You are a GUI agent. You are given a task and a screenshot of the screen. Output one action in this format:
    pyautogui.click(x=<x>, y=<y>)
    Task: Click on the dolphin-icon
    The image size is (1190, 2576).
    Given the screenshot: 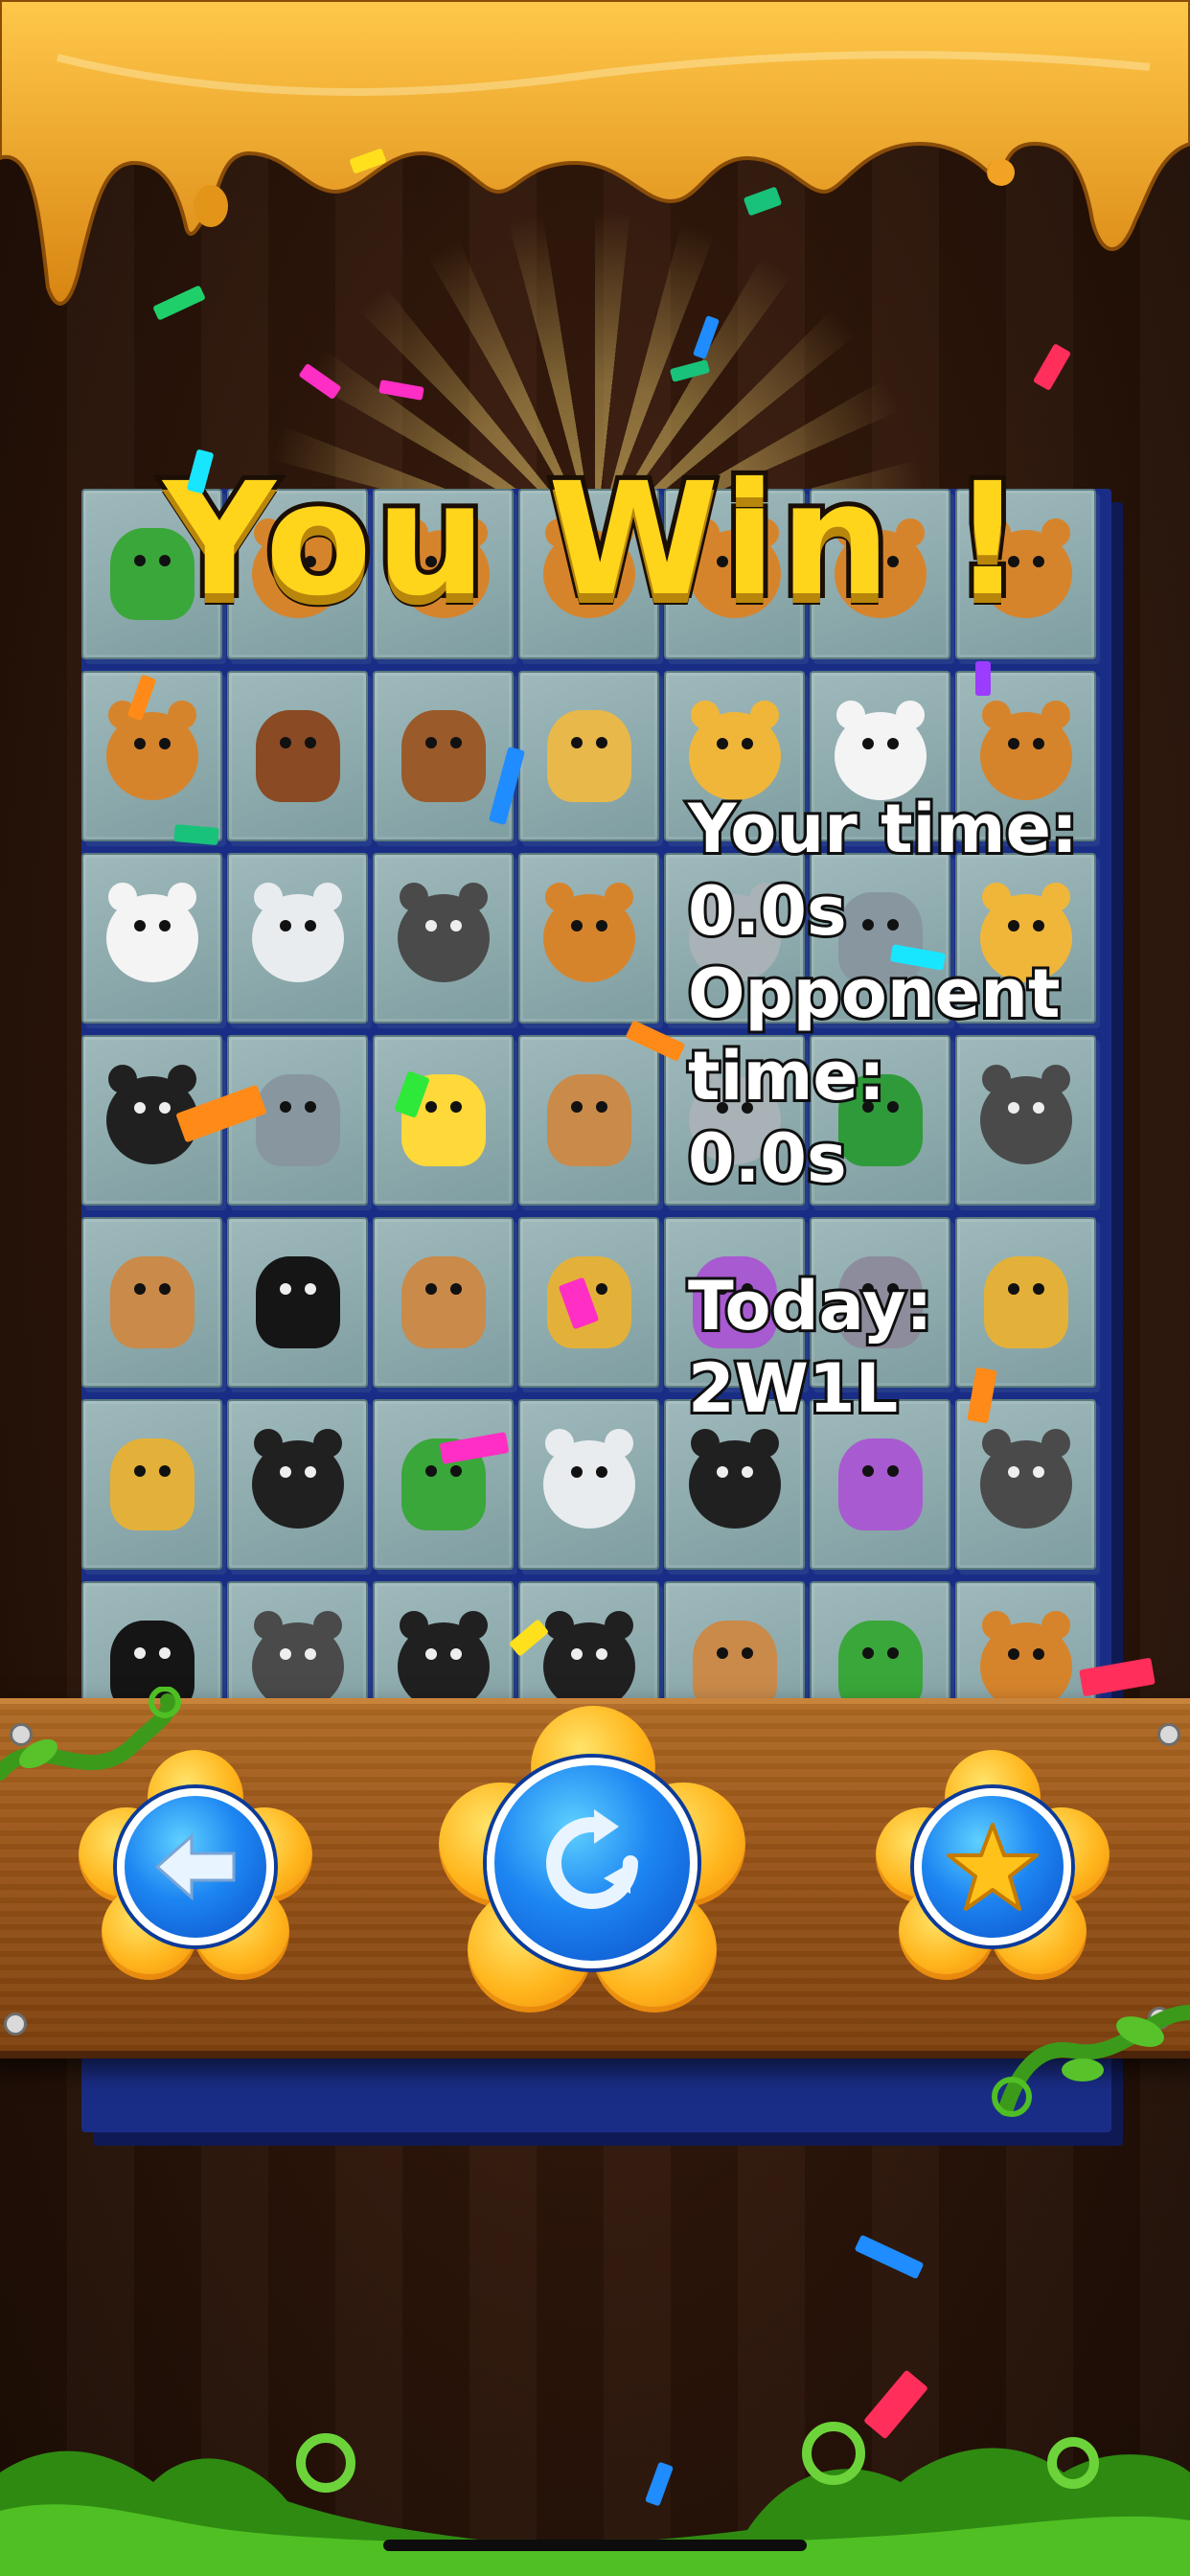 What is the action you would take?
    pyautogui.click(x=880, y=1484)
    